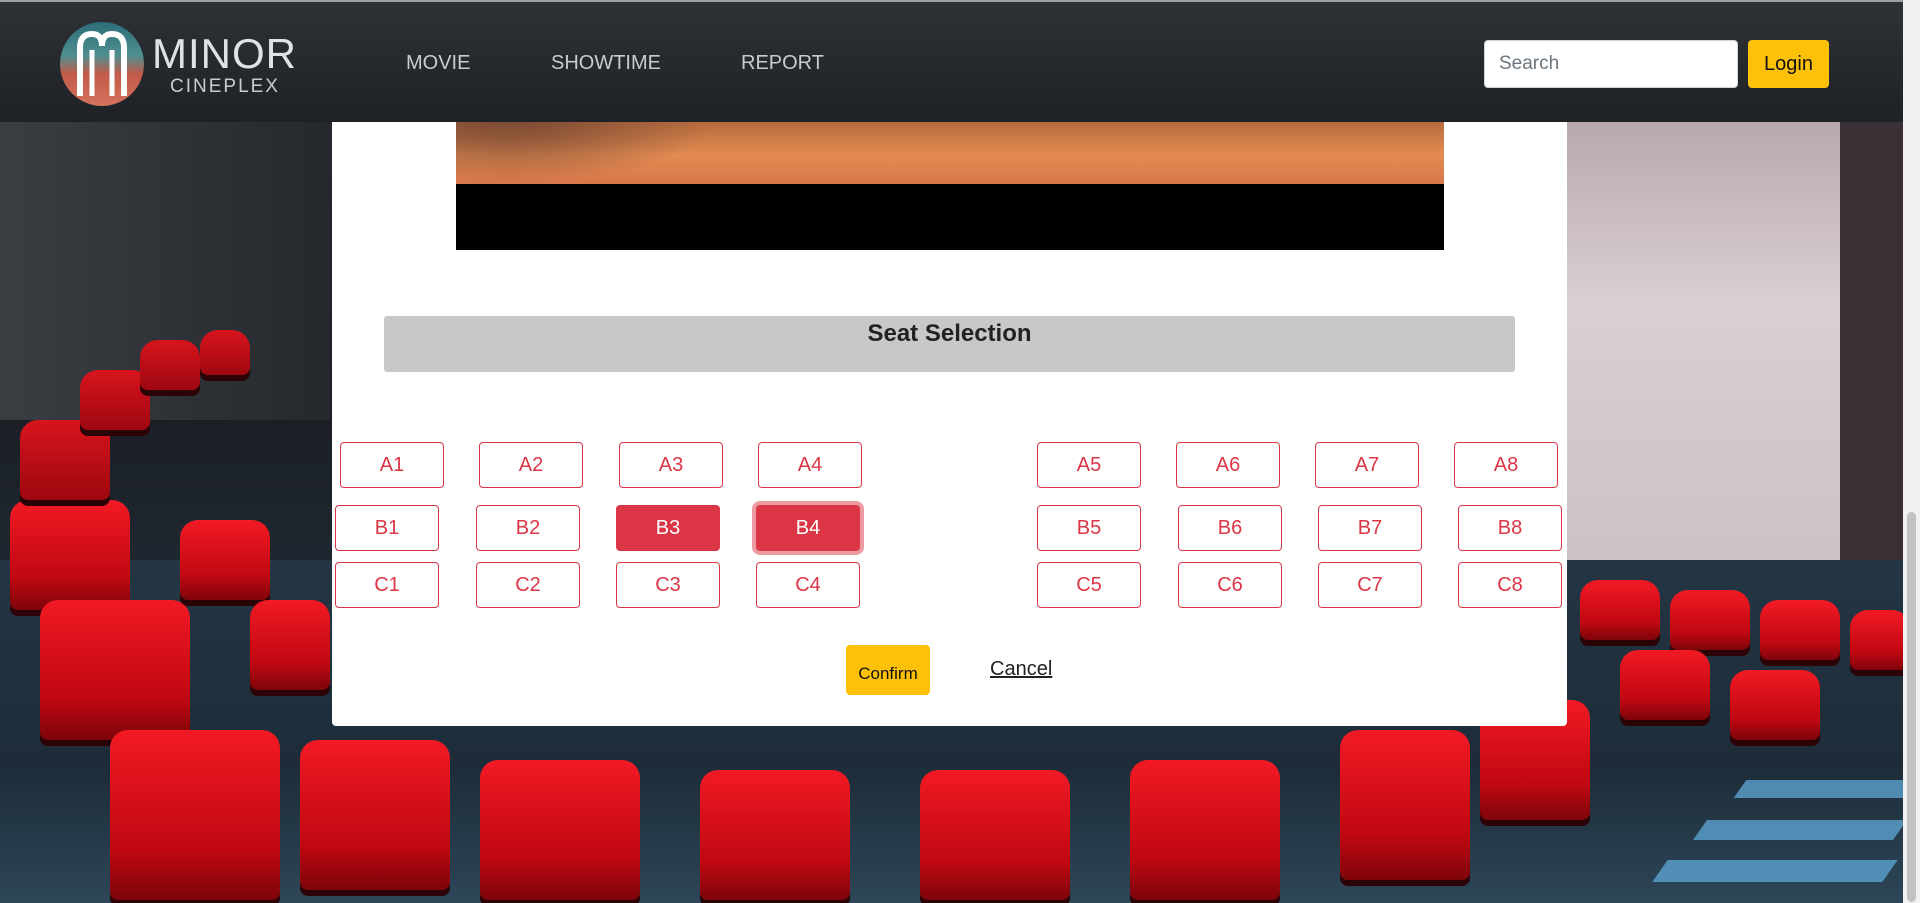 The image size is (1920, 903). I want to click on seat-b3-button: B3, so click(668, 528).